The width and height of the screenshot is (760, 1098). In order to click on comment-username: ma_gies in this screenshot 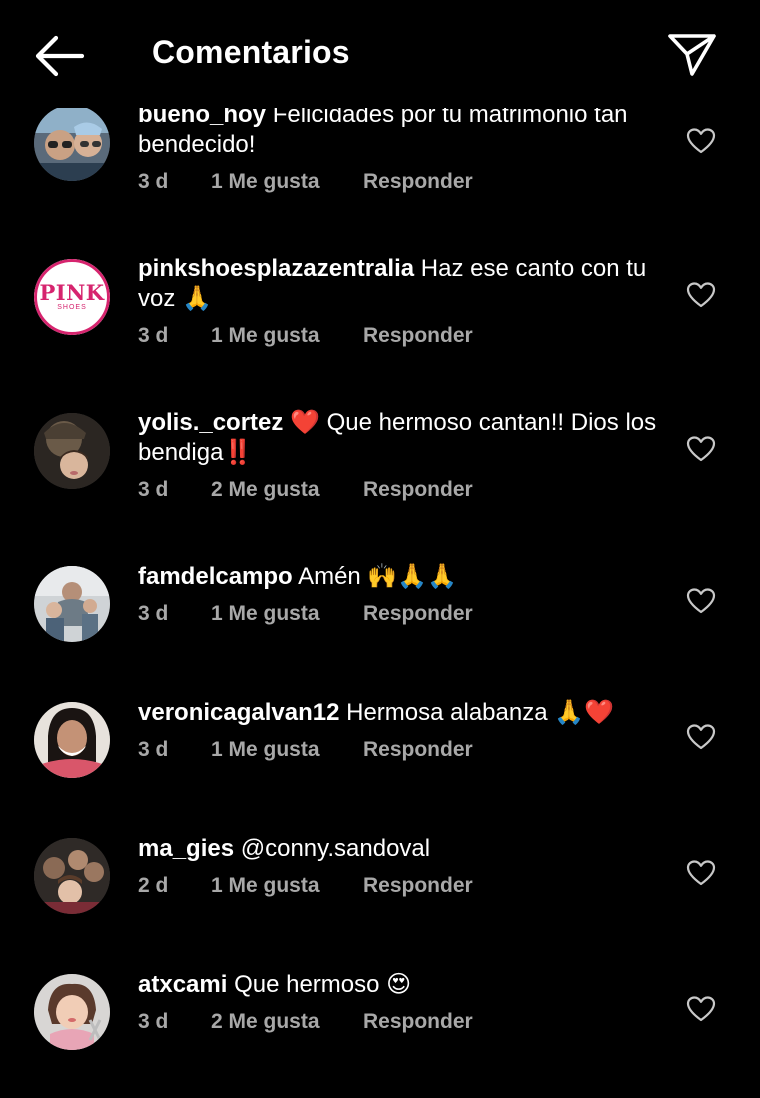, I will do `click(186, 848)`.